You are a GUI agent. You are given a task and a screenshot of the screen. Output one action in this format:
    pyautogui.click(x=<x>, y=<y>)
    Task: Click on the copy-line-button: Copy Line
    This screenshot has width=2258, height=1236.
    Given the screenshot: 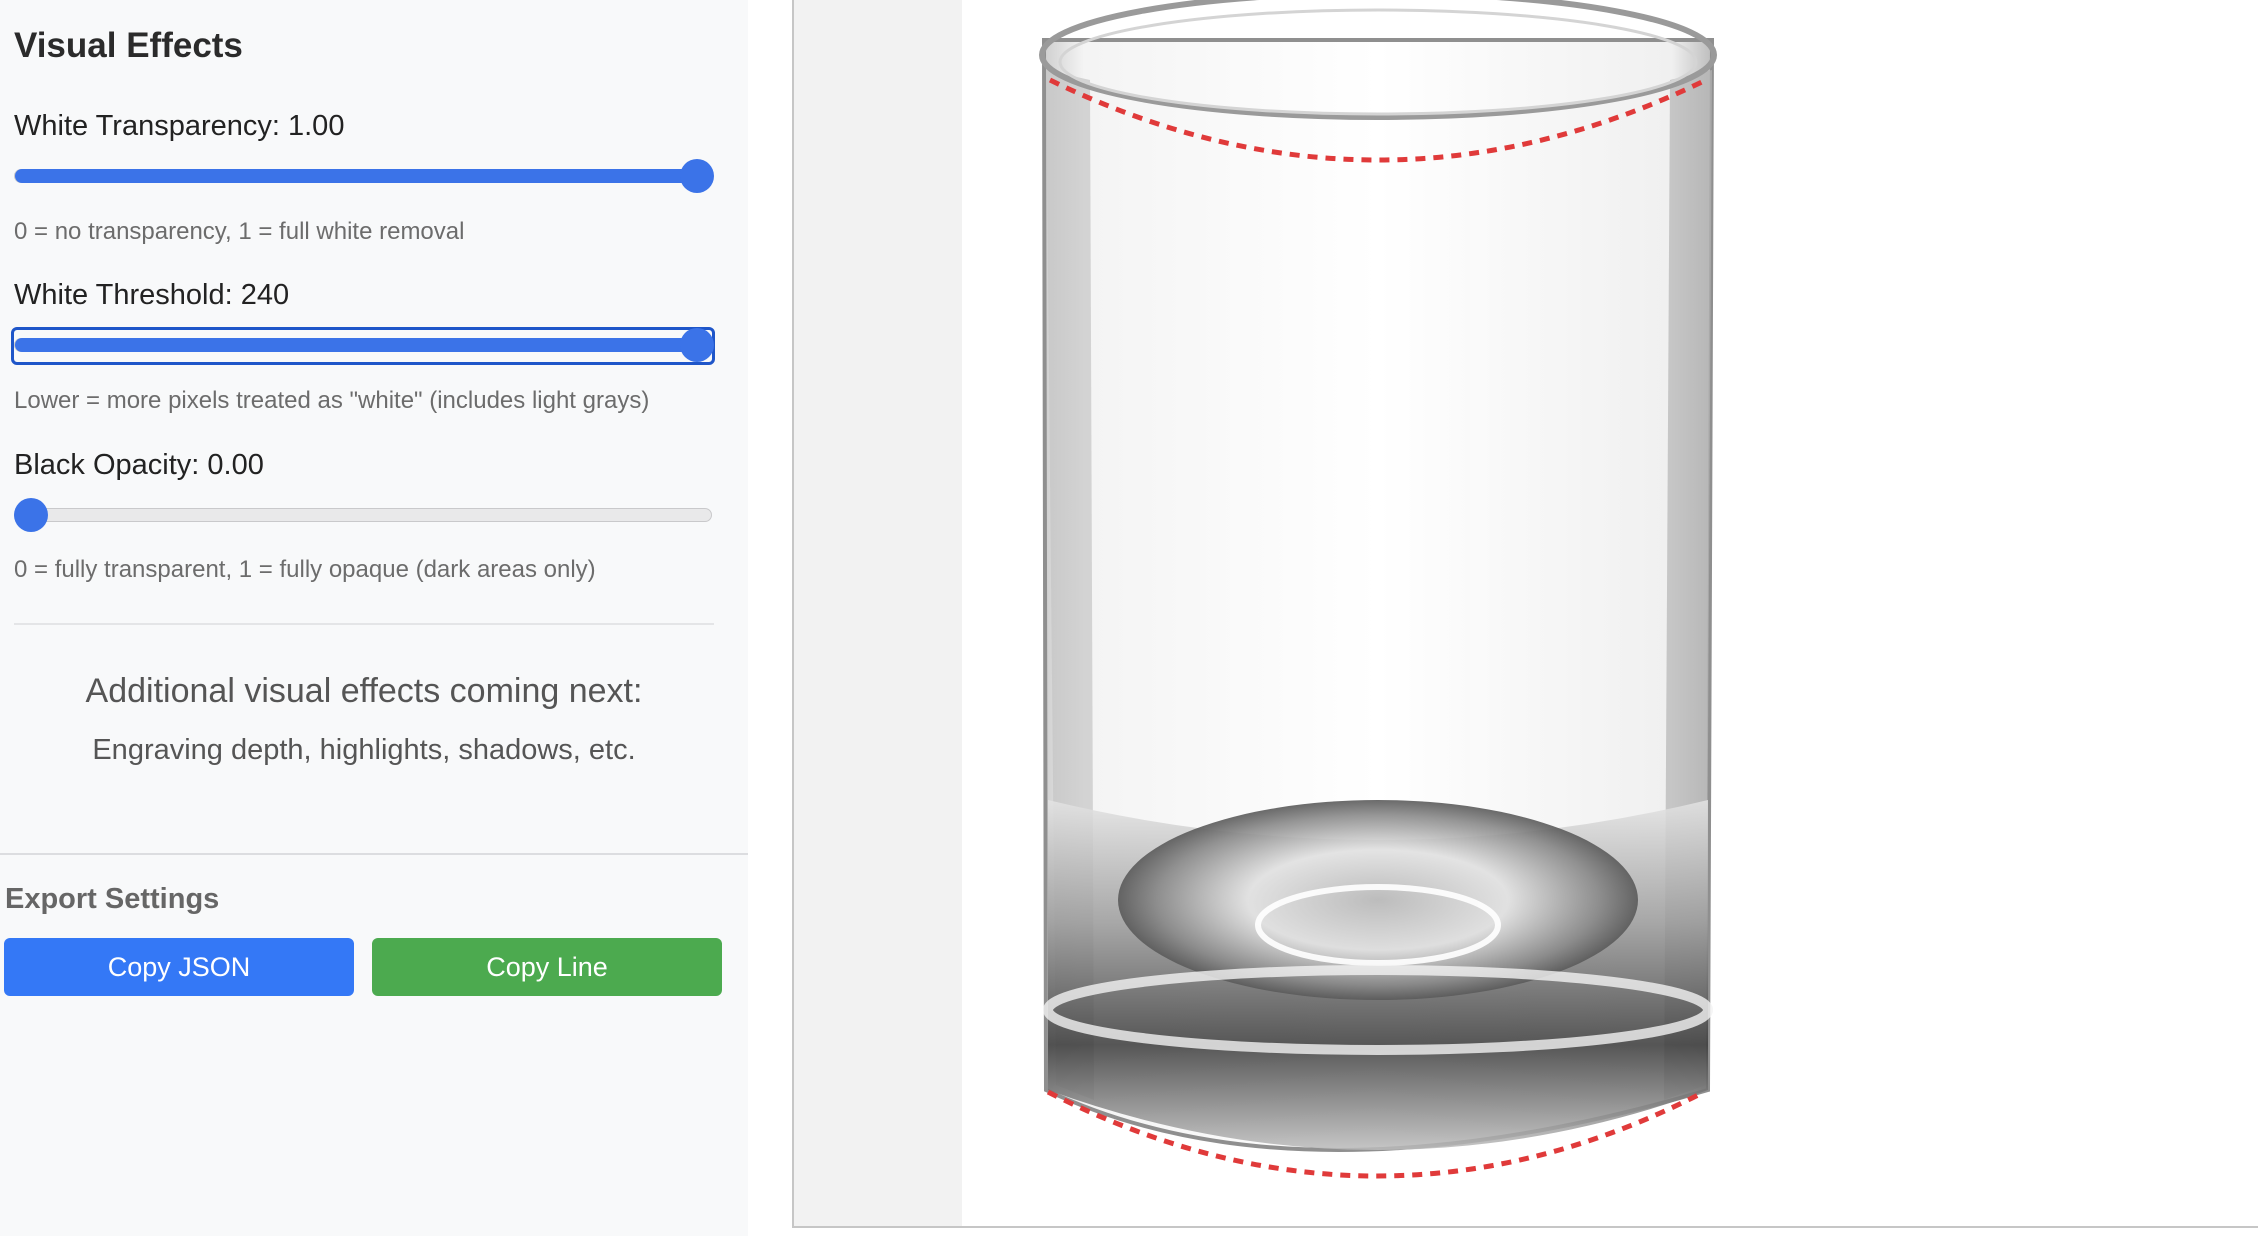 What is the action you would take?
    pyautogui.click(x=547, y=967)
    